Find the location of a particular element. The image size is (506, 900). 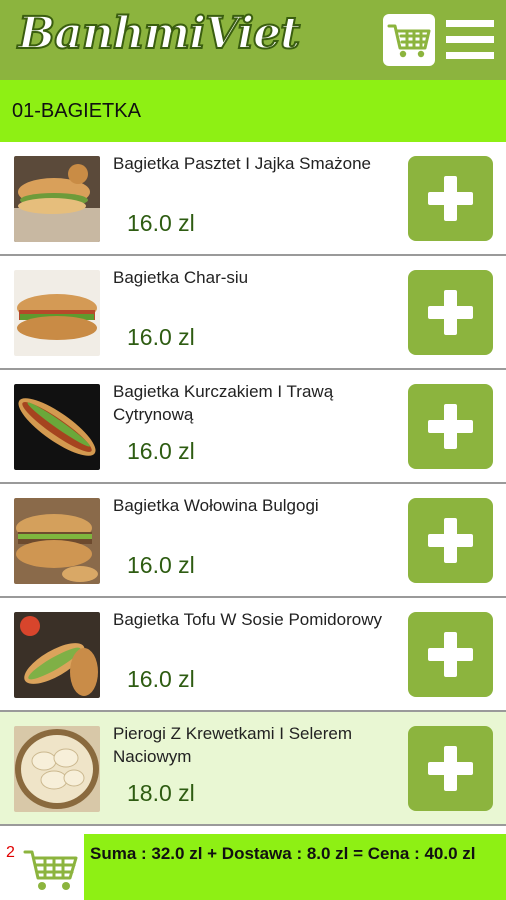

cart-count-badge: 2 is located at coordinates (10, 852).